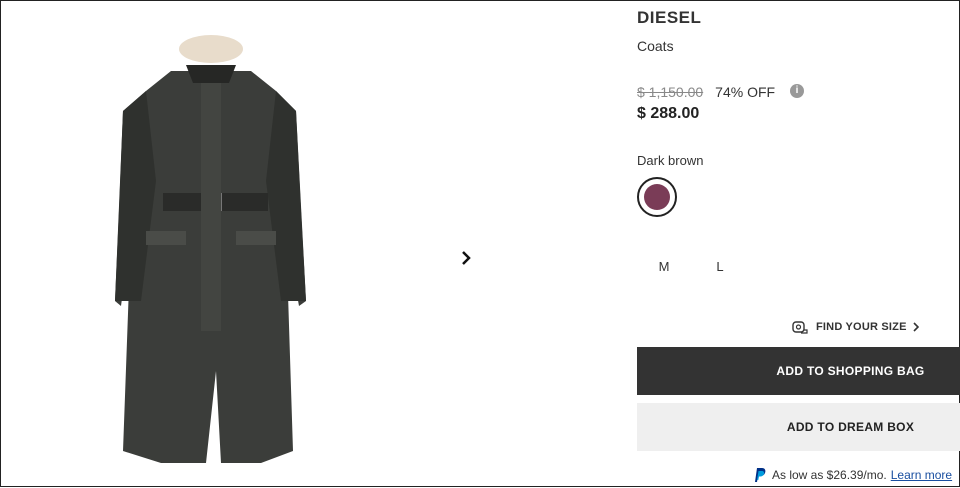 The image size is (960, 488). What do you see at coordinates (760, 475) in the screenshot?
I see `paypal-icon` at bounding box center [760, 475].